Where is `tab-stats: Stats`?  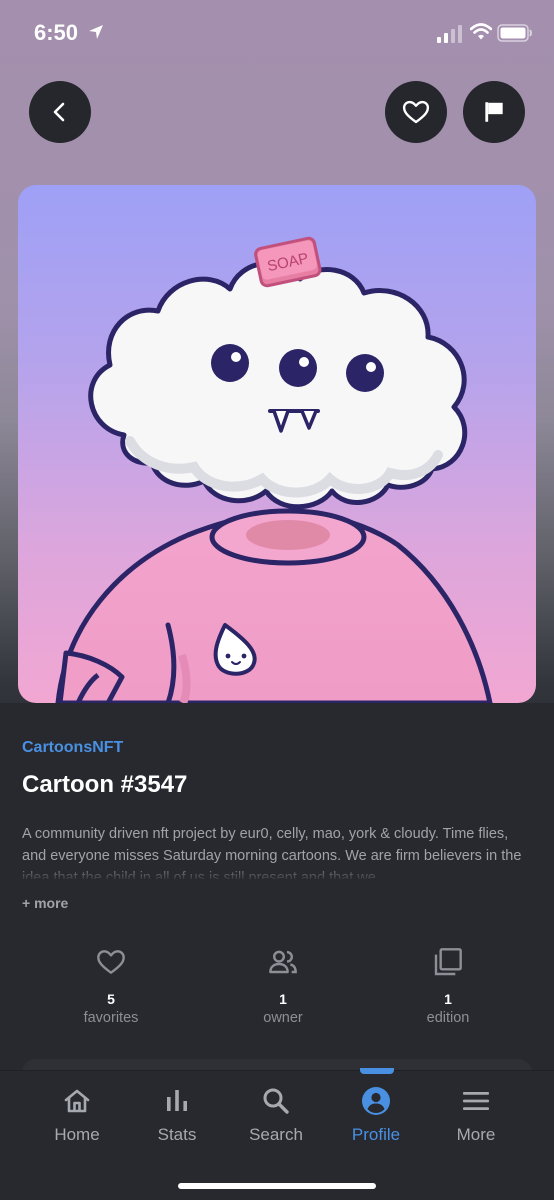 tab-stats: Stats is located at coordinates (177, 1115).